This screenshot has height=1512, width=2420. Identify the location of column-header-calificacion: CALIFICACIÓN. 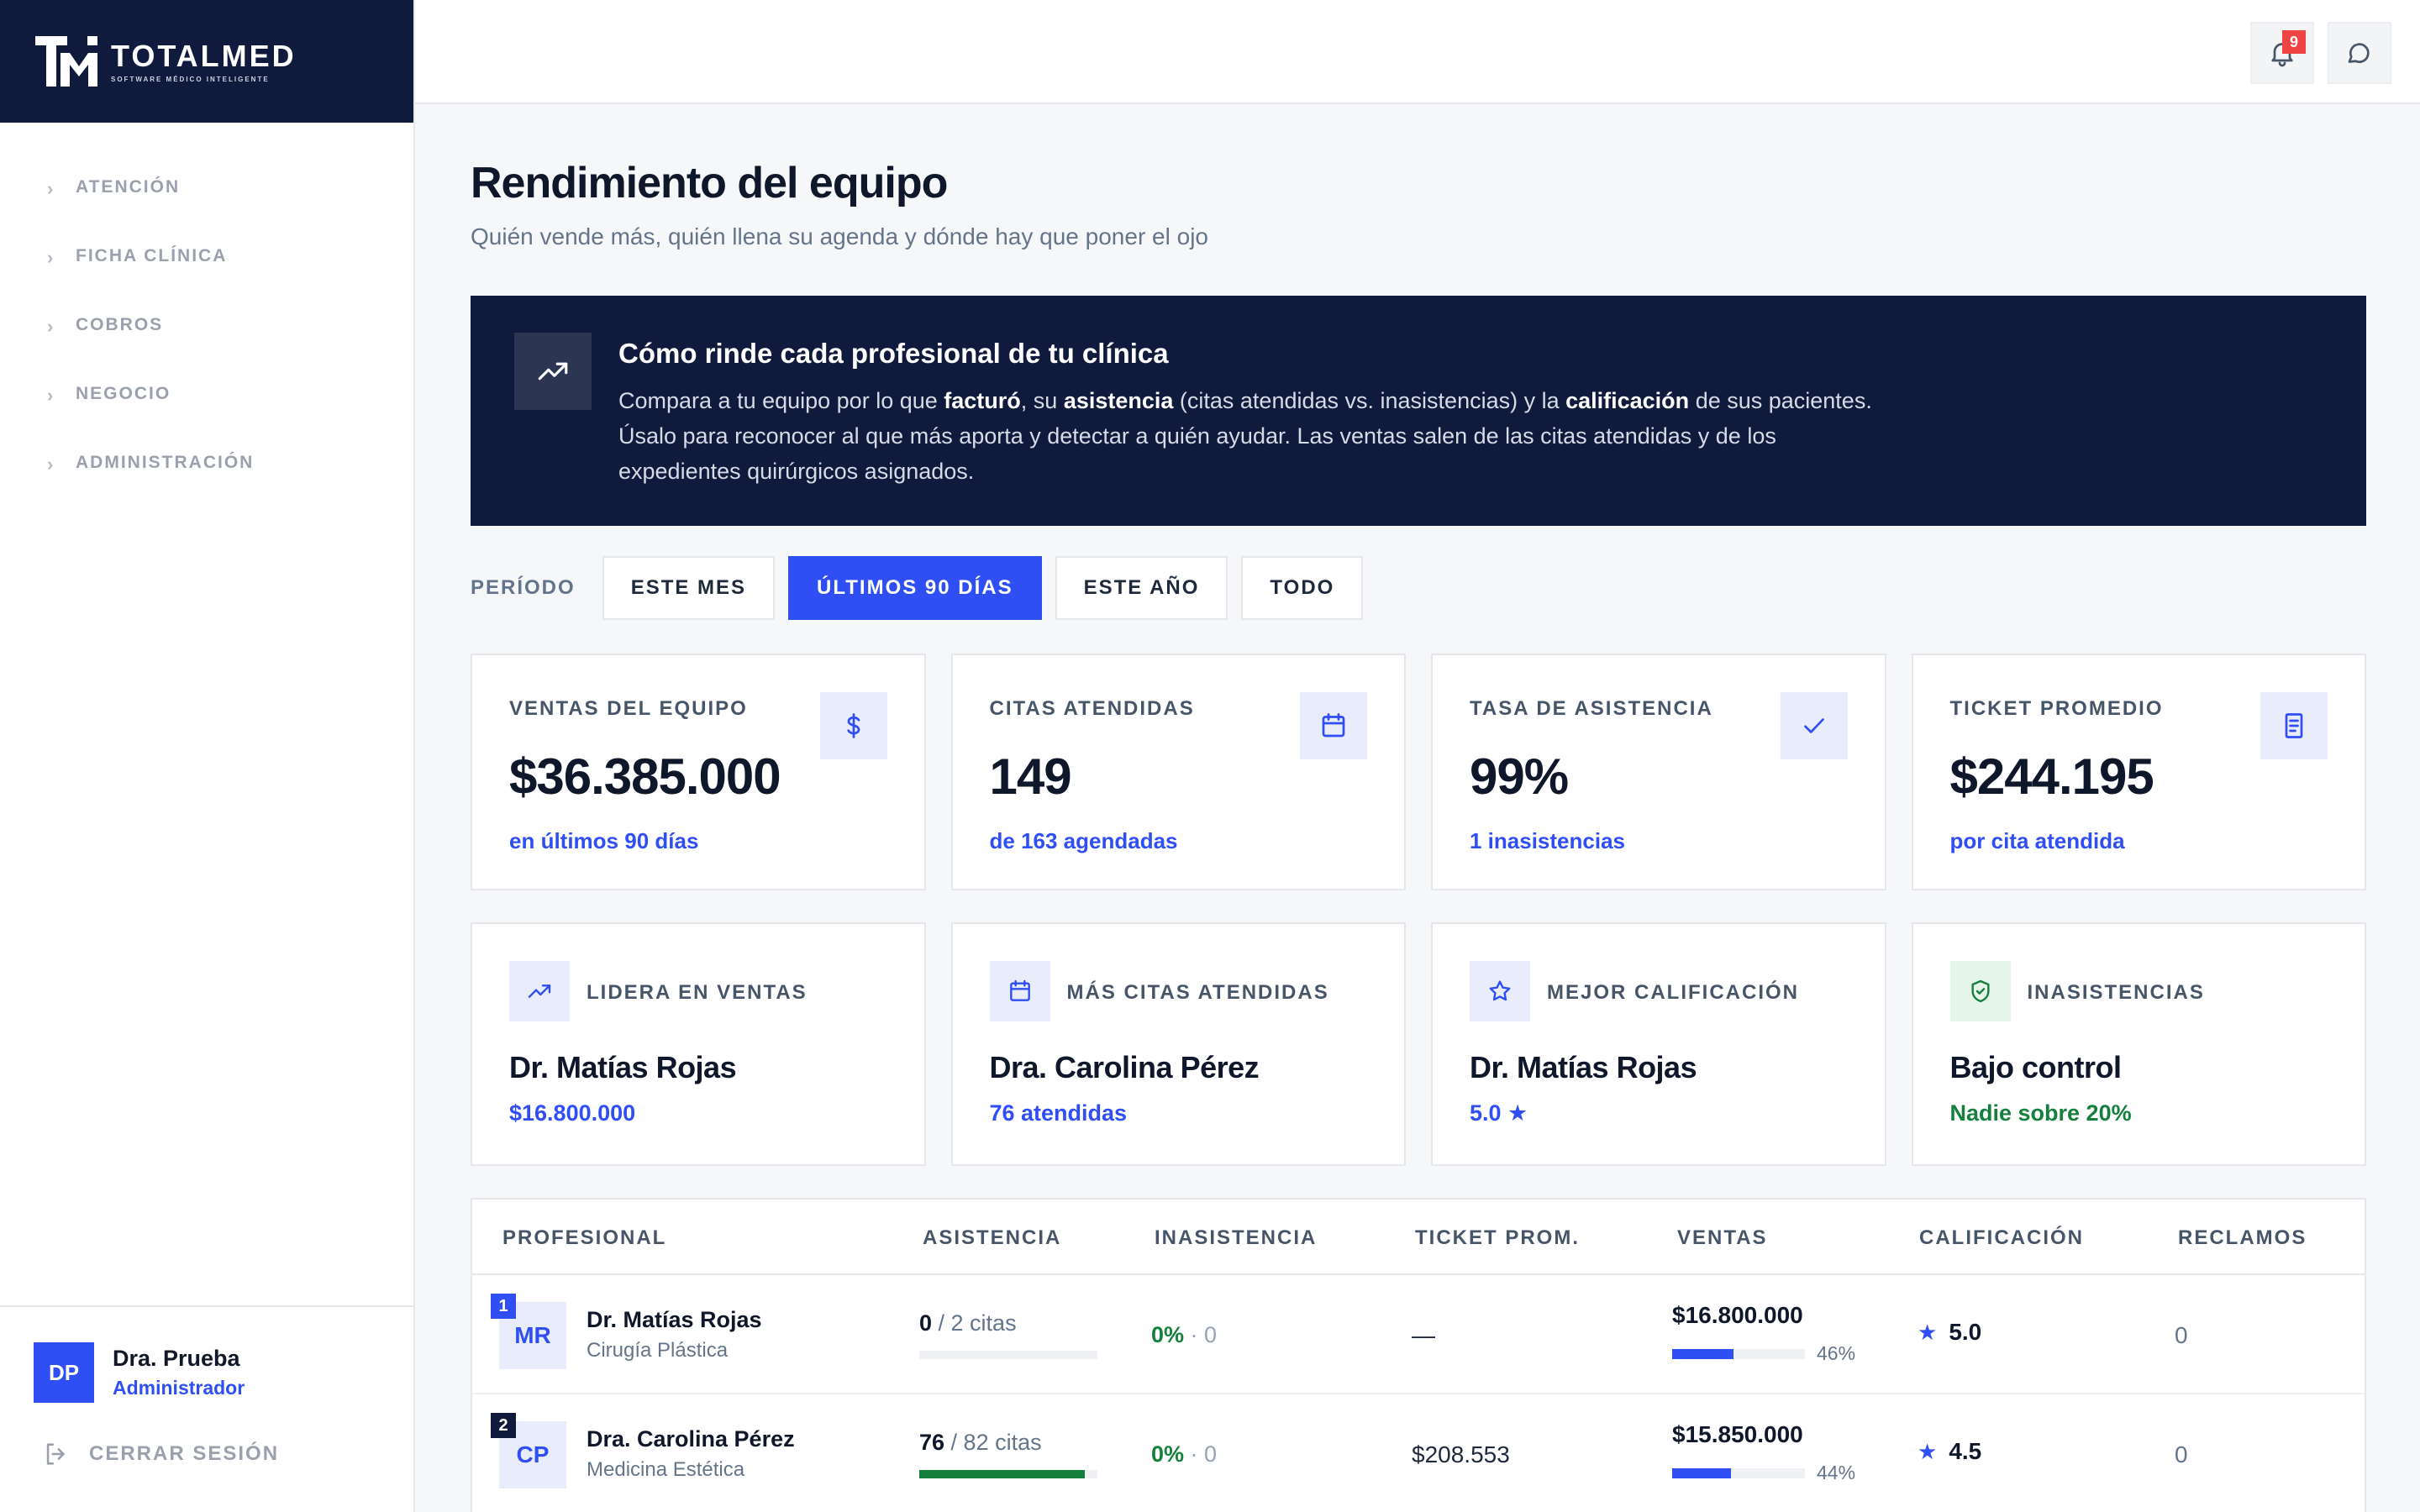
(2001, 1238).